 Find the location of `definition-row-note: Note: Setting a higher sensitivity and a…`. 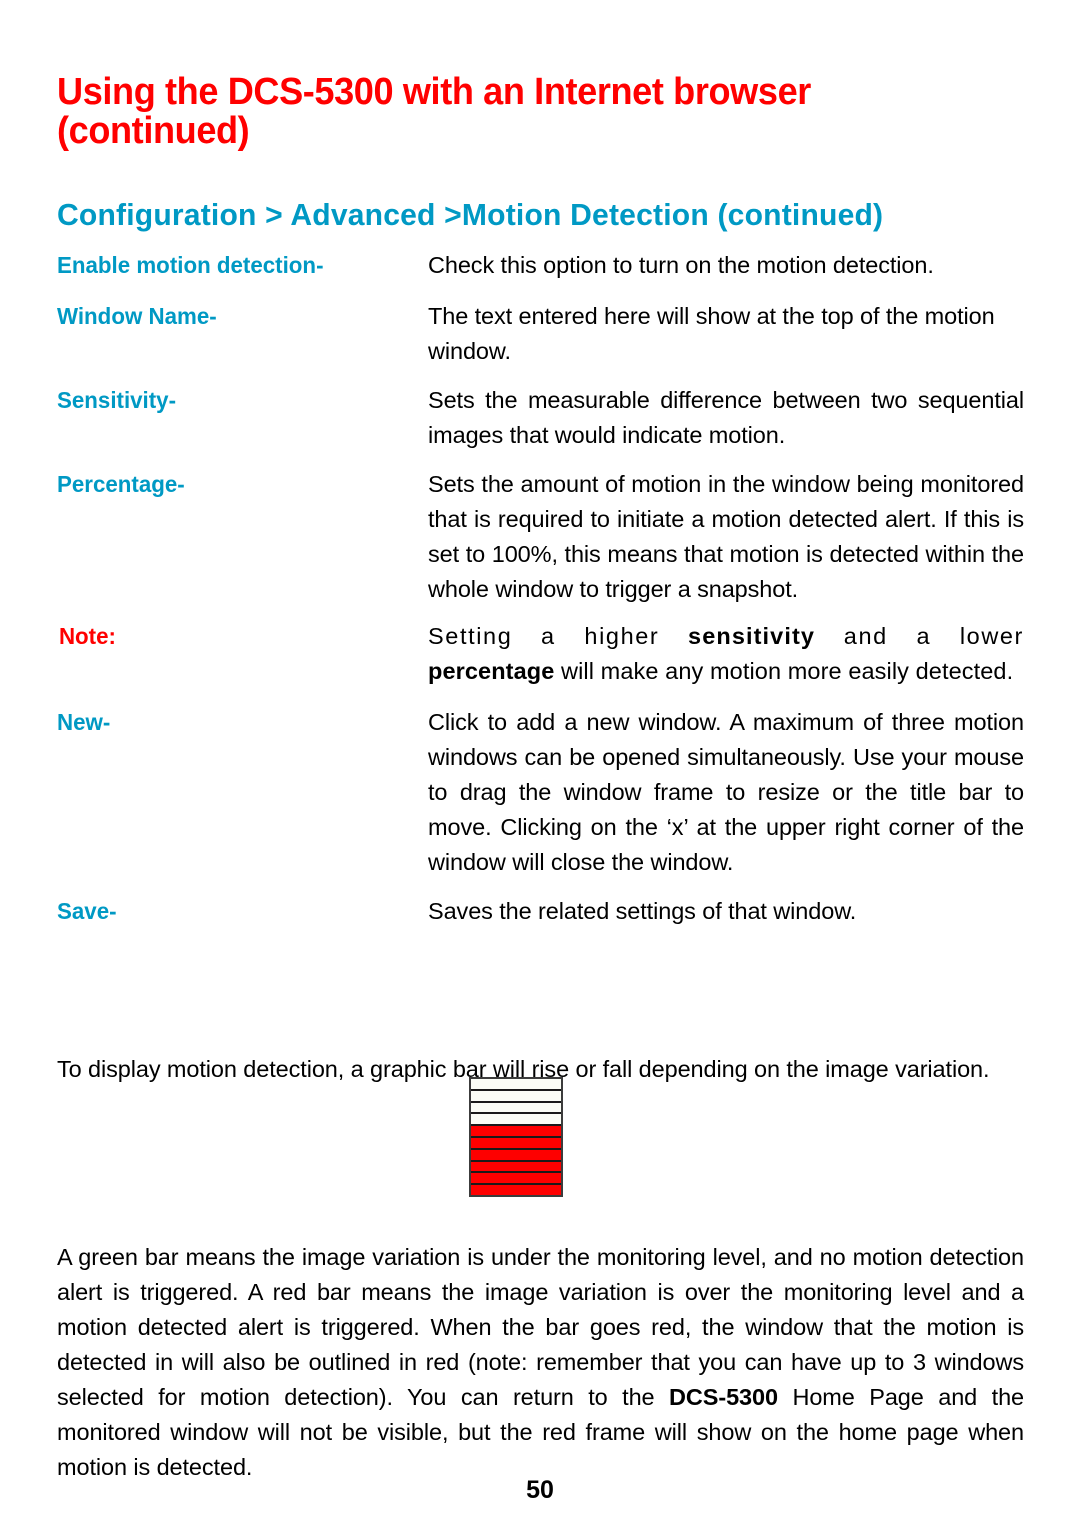

definition-row-note: Note: Setting a higher sensitivity and a… is located at coordinates (540, 654).